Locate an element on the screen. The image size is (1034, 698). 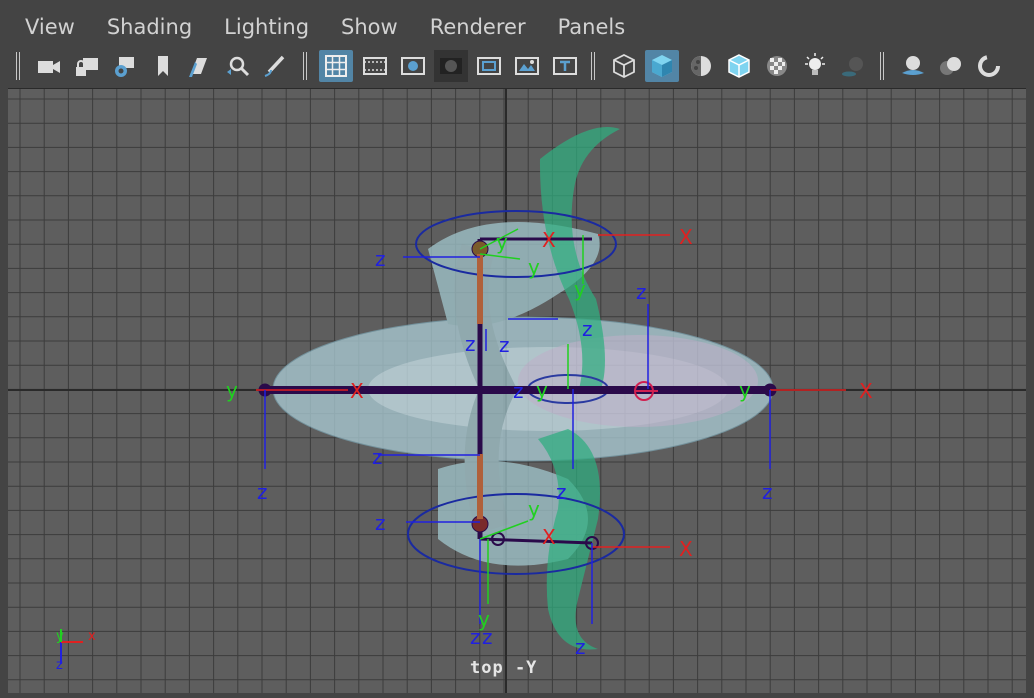
gizmo-z-label: z is located at coordinates (59, 665).